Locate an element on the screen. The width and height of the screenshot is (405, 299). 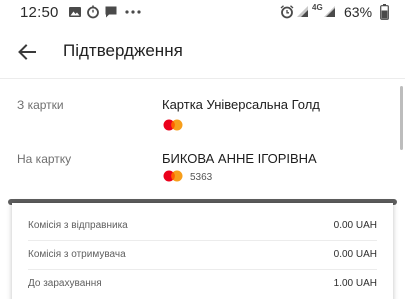
app-bar-divider is located at coordinates (202, 78).